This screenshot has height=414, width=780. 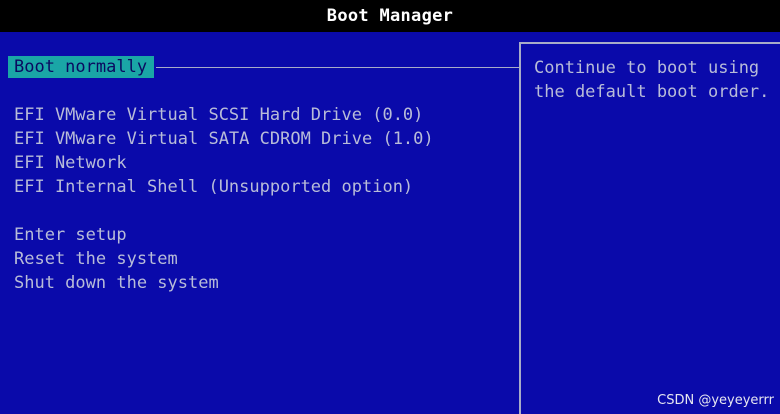 What do you see at coordinates (70, 235) in the screenshot?
I see `menu-item-enter-setup: Enter setup` at bounding box center [70, 235].